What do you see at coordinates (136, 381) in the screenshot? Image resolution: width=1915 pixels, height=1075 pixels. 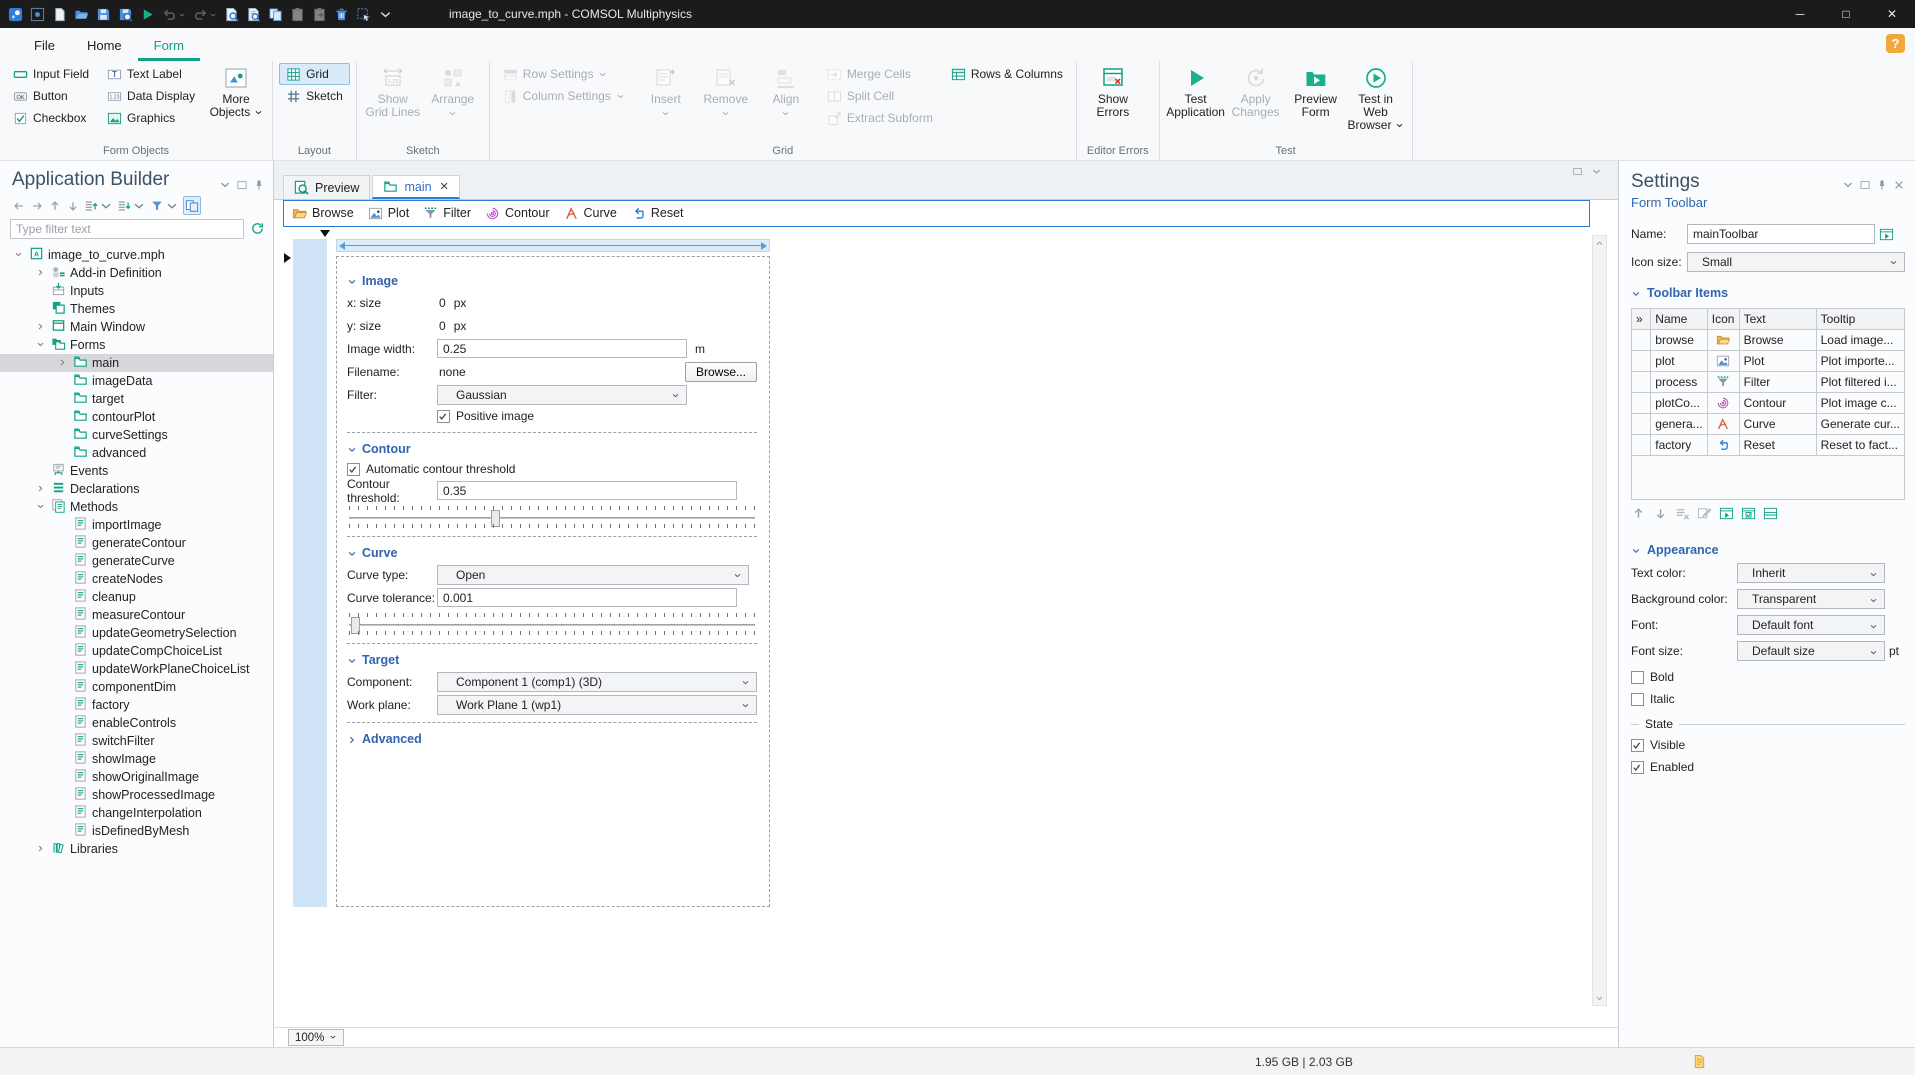 I see `tree-item-imagedata: imageData` at bounding box center [136, 381].